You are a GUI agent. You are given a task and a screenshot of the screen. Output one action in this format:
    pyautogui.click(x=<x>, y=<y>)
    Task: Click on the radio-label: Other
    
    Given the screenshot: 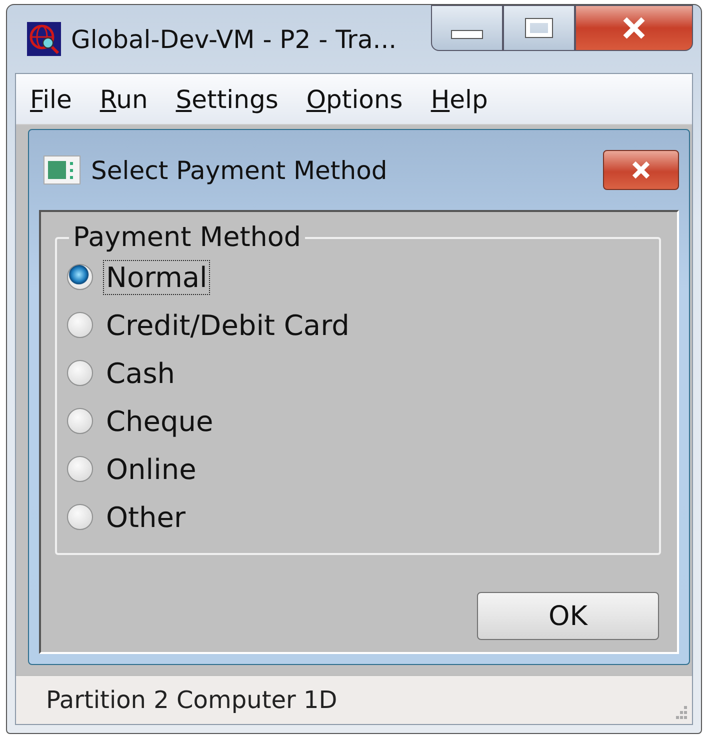 What is the action you would take?
    pyautogui.click(x=146, y=517)
    